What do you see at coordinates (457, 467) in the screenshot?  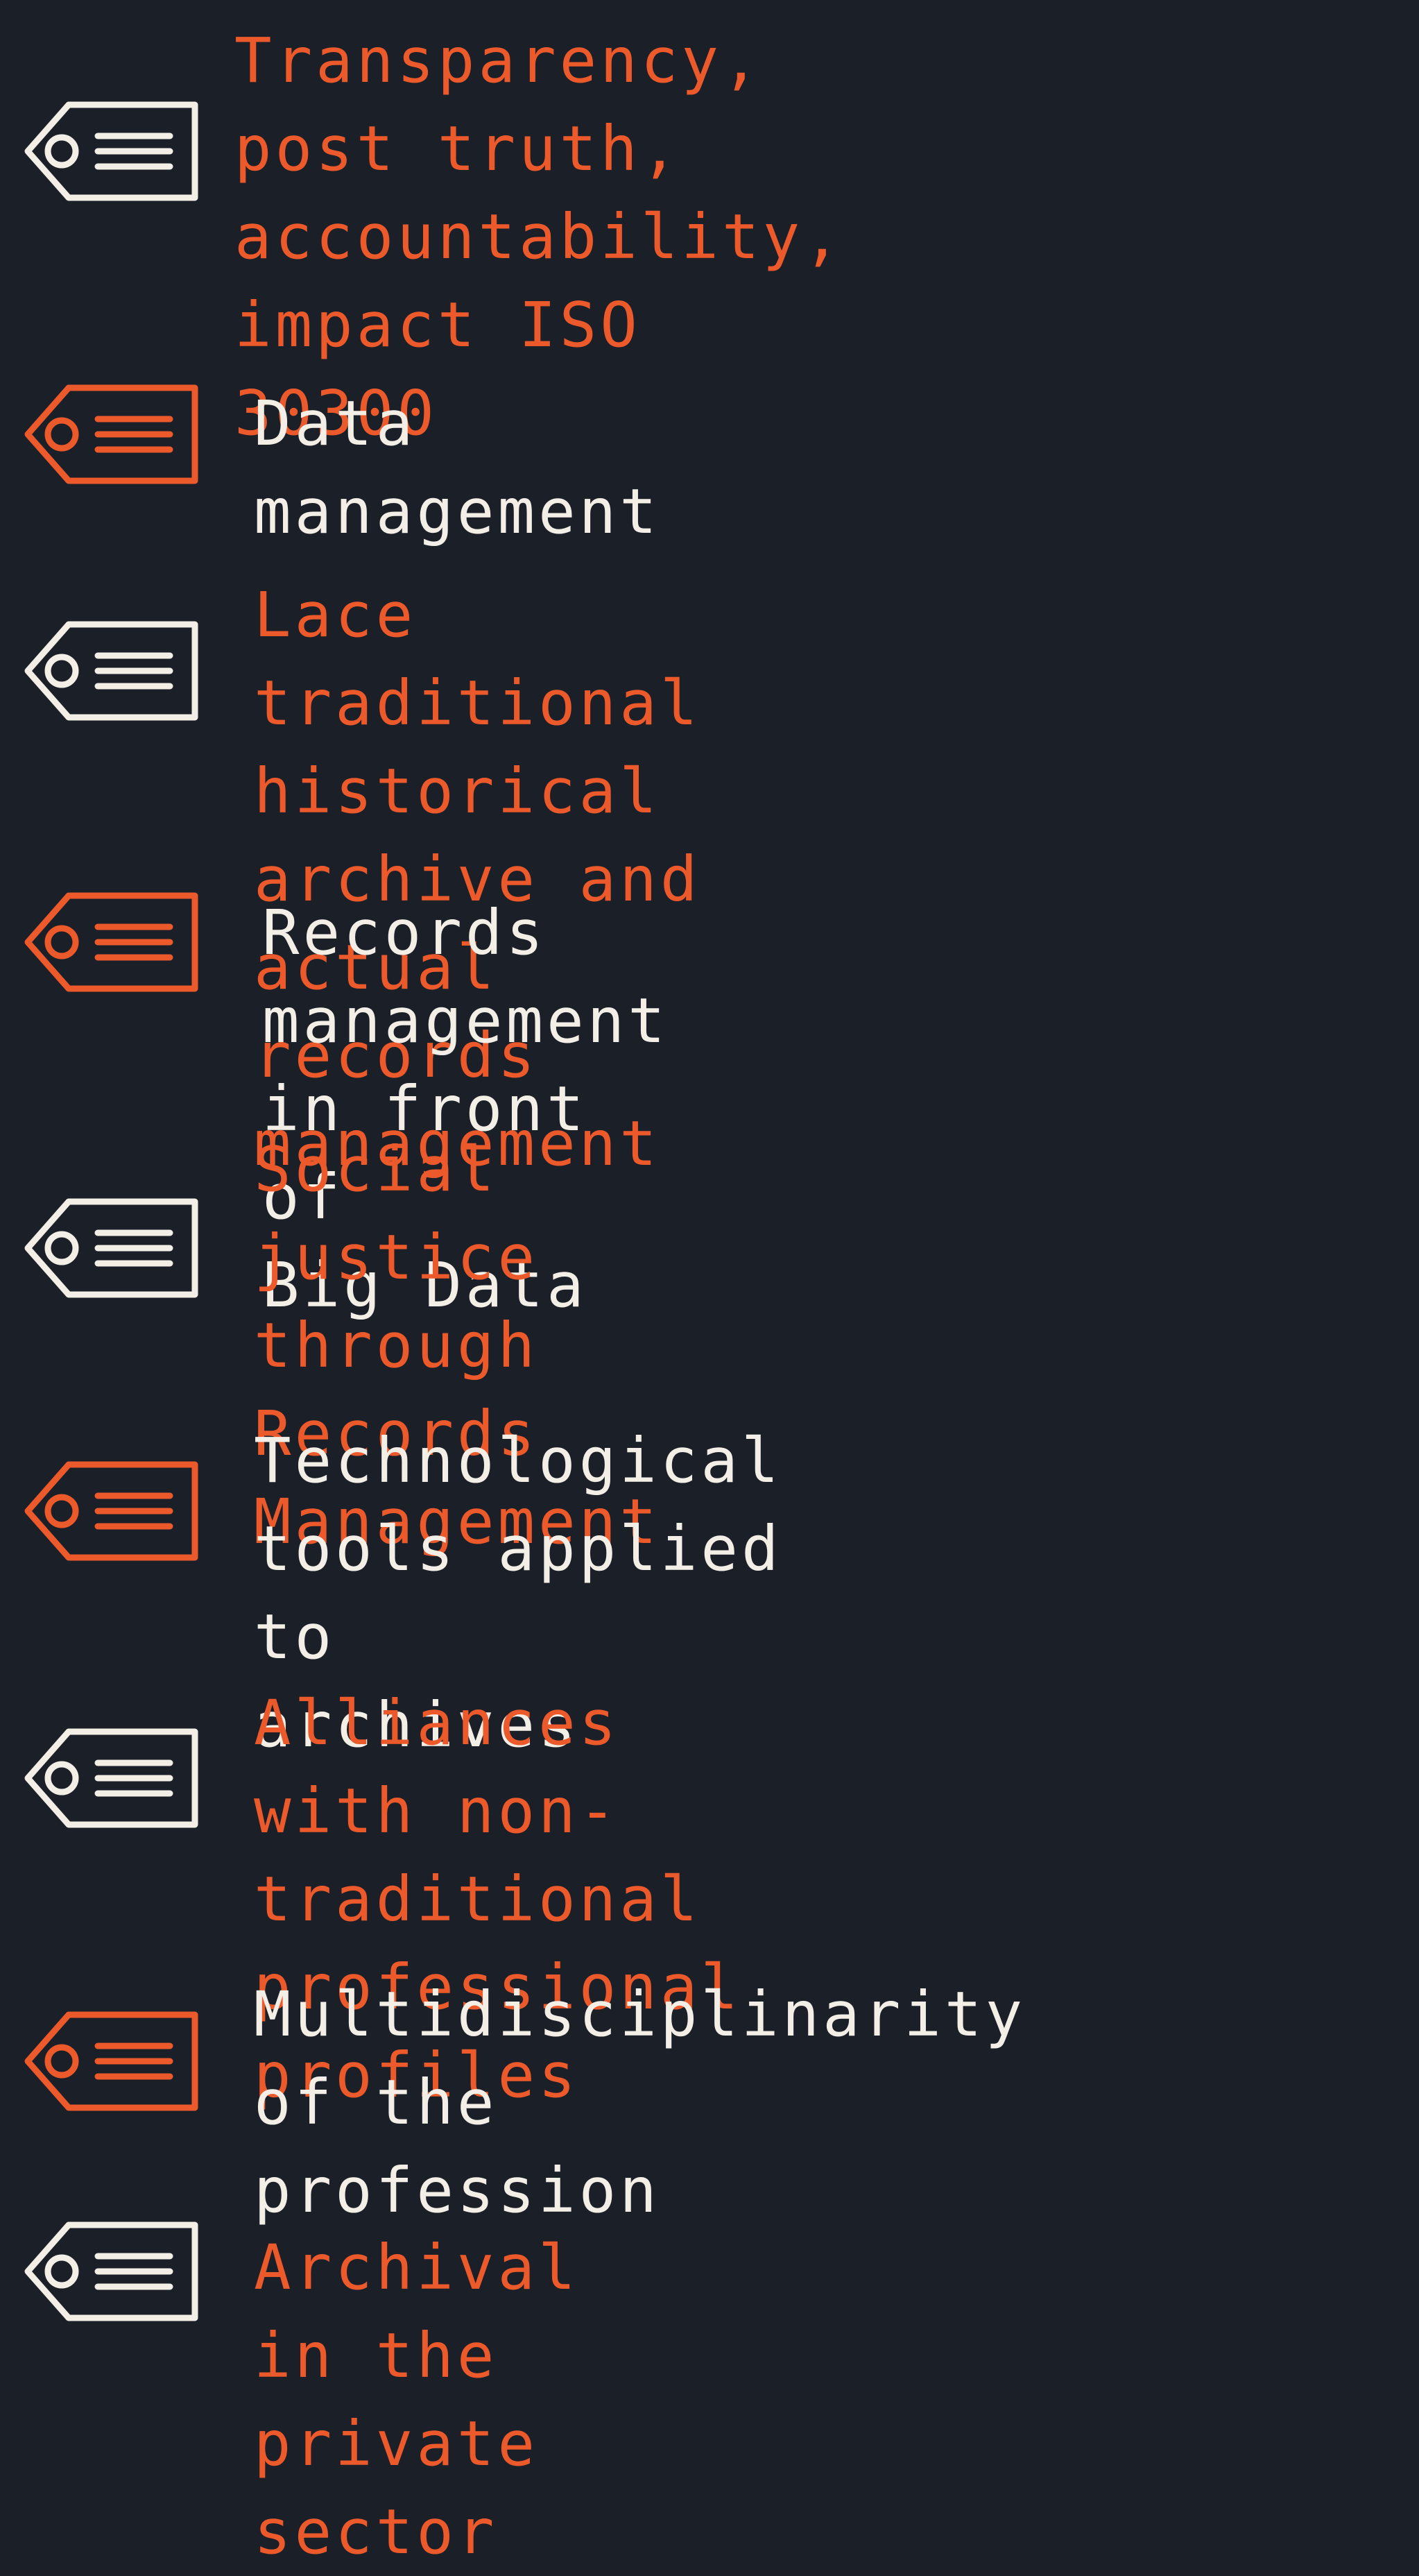 I see `list-item-label: Data management` at bounding box center [457, 467].